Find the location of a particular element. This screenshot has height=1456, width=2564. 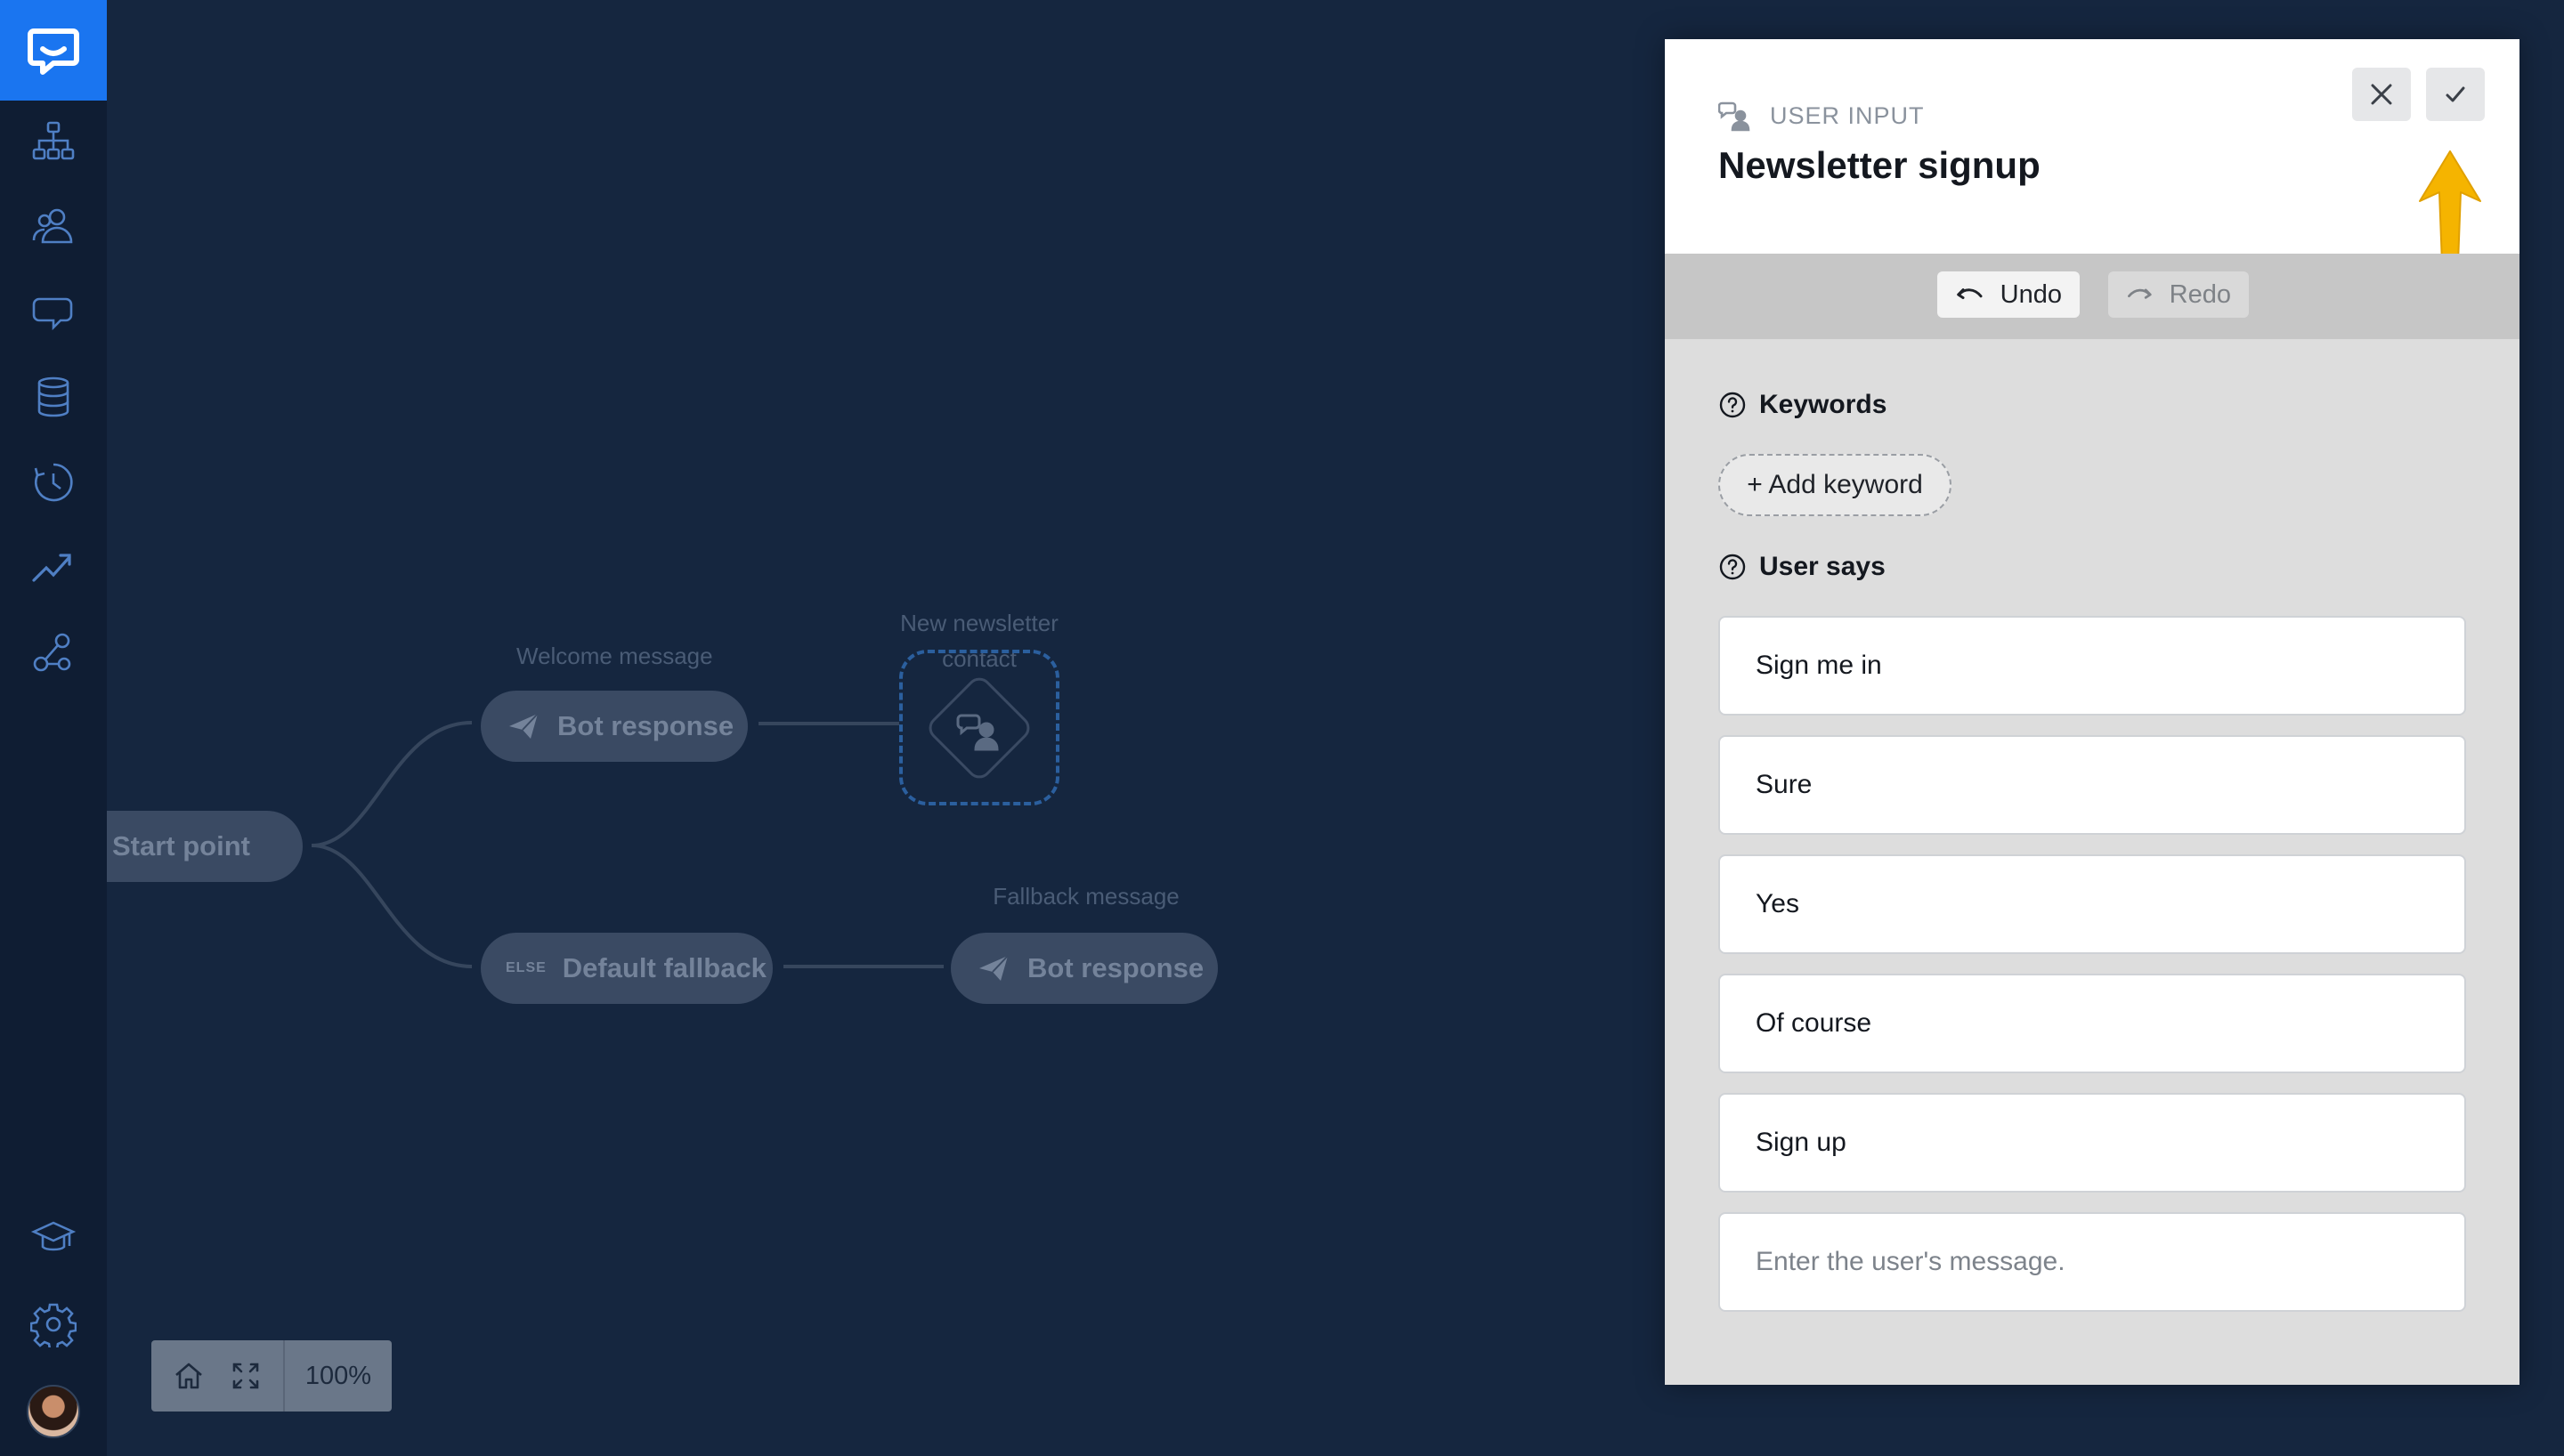

fallback-bot-response-node: Bot response is located at coordinates (1084, 968).